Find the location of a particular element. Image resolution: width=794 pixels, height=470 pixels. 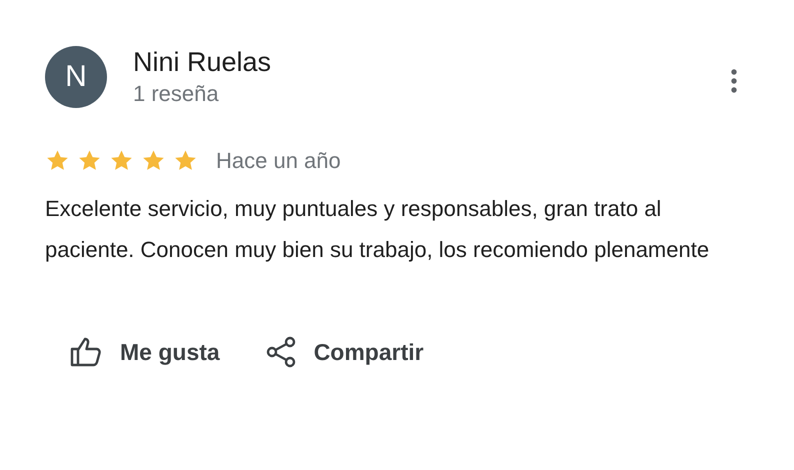

review-count: 1 reseña is located at coordinates (176, 94).